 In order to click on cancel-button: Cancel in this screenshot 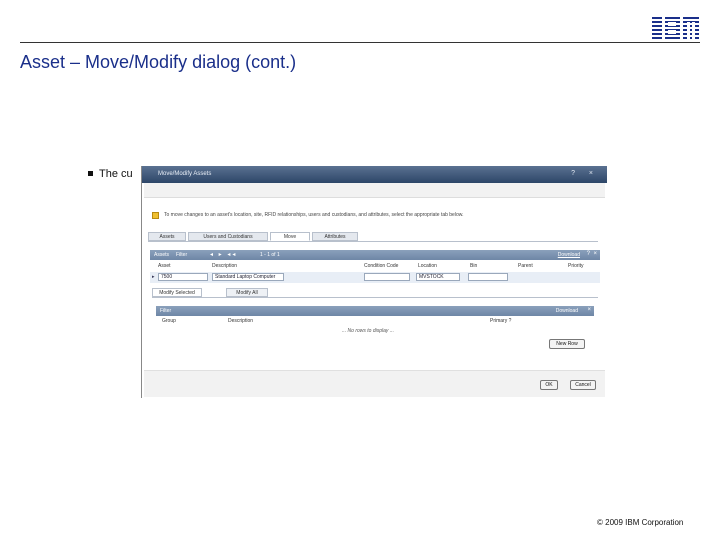, I will do `click(583, 385)`.